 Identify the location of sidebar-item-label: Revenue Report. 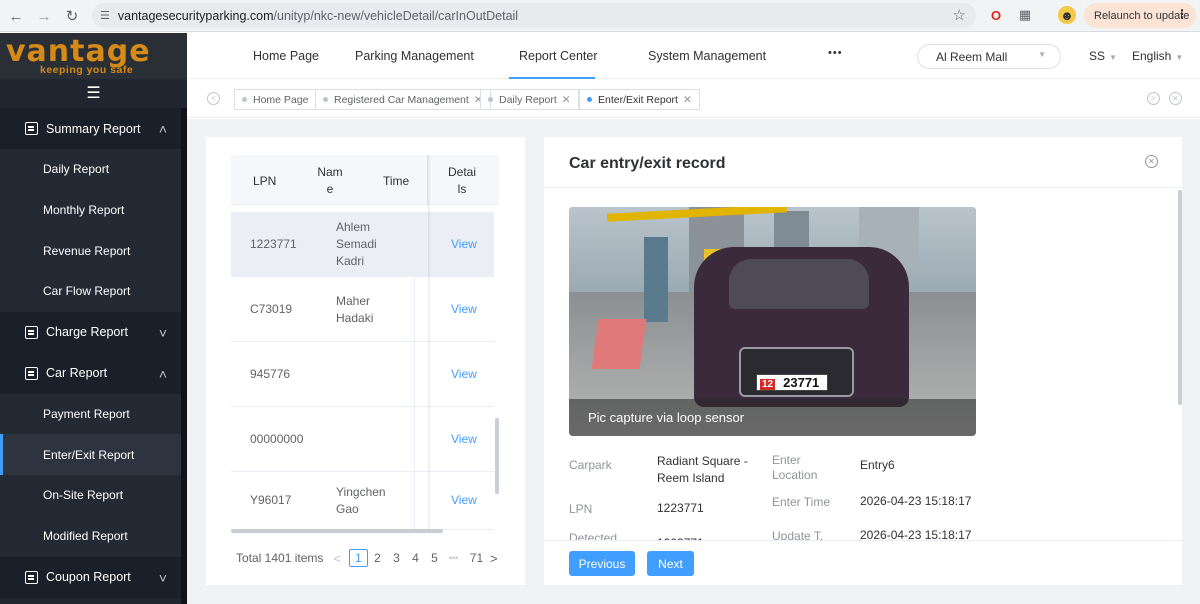
(87, 250).